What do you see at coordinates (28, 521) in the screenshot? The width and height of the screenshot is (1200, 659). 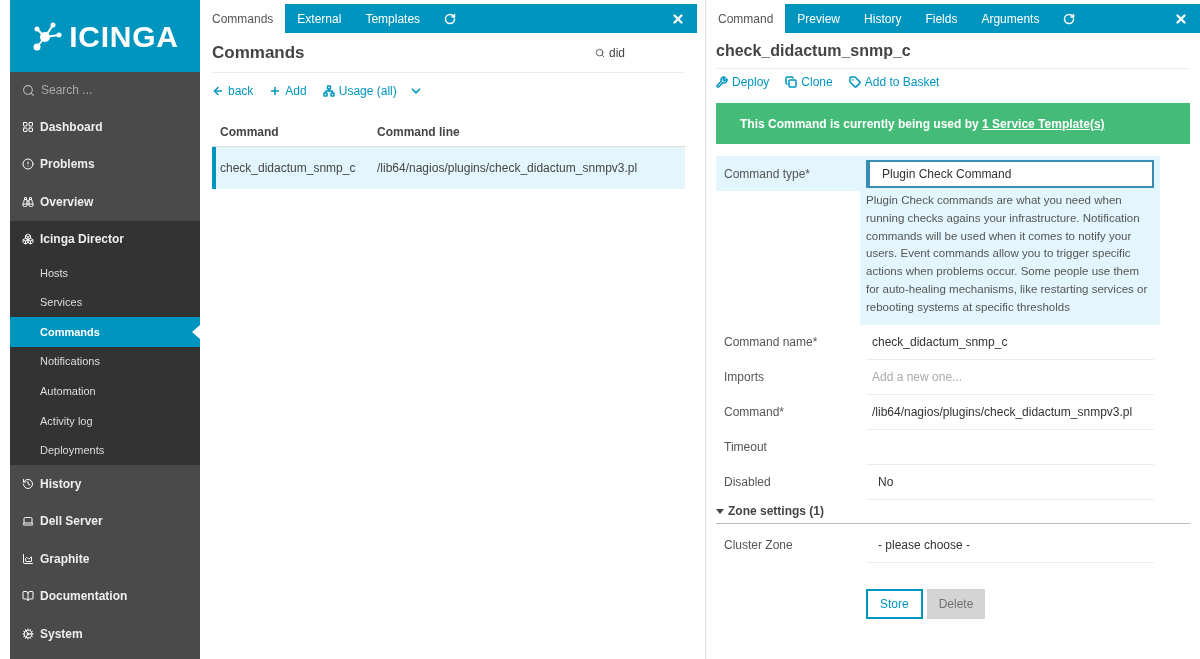 I see `laptop-icon` at bounding box center [28, 521].